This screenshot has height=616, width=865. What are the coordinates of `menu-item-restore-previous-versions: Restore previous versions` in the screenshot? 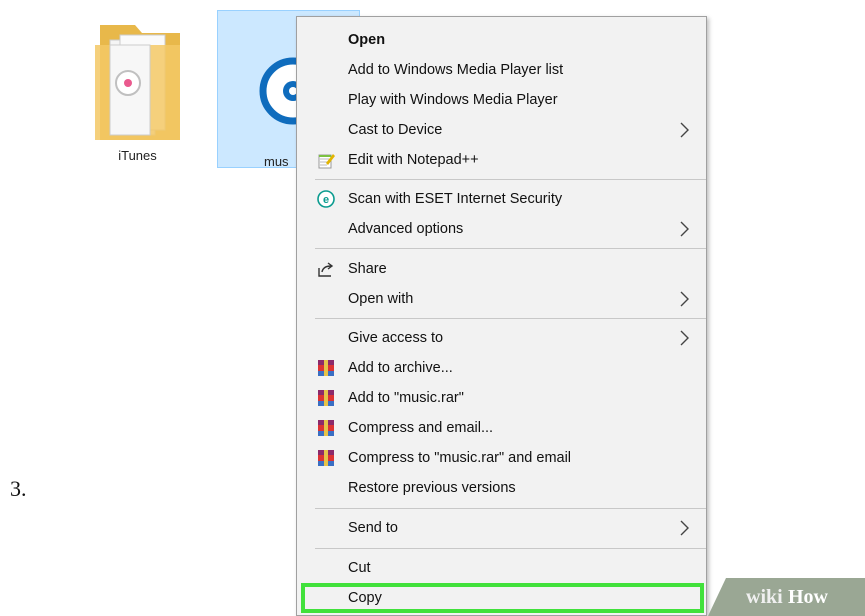 It's located at (501, 488).